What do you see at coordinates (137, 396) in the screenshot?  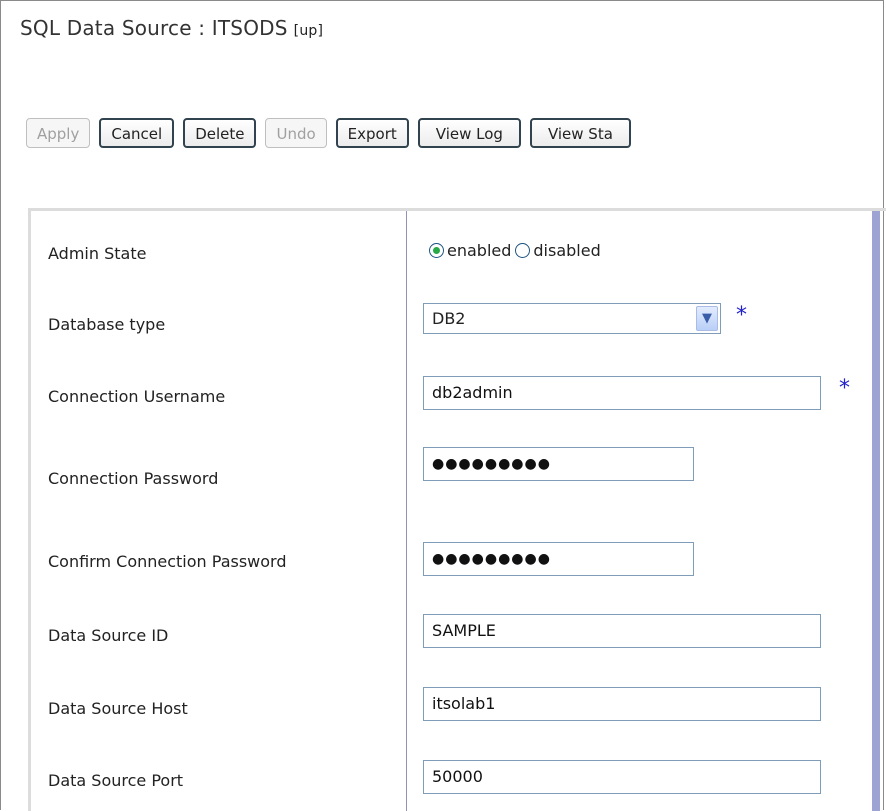 I see `connection-username-label: Connection Username` at bounding box center [137, 396].